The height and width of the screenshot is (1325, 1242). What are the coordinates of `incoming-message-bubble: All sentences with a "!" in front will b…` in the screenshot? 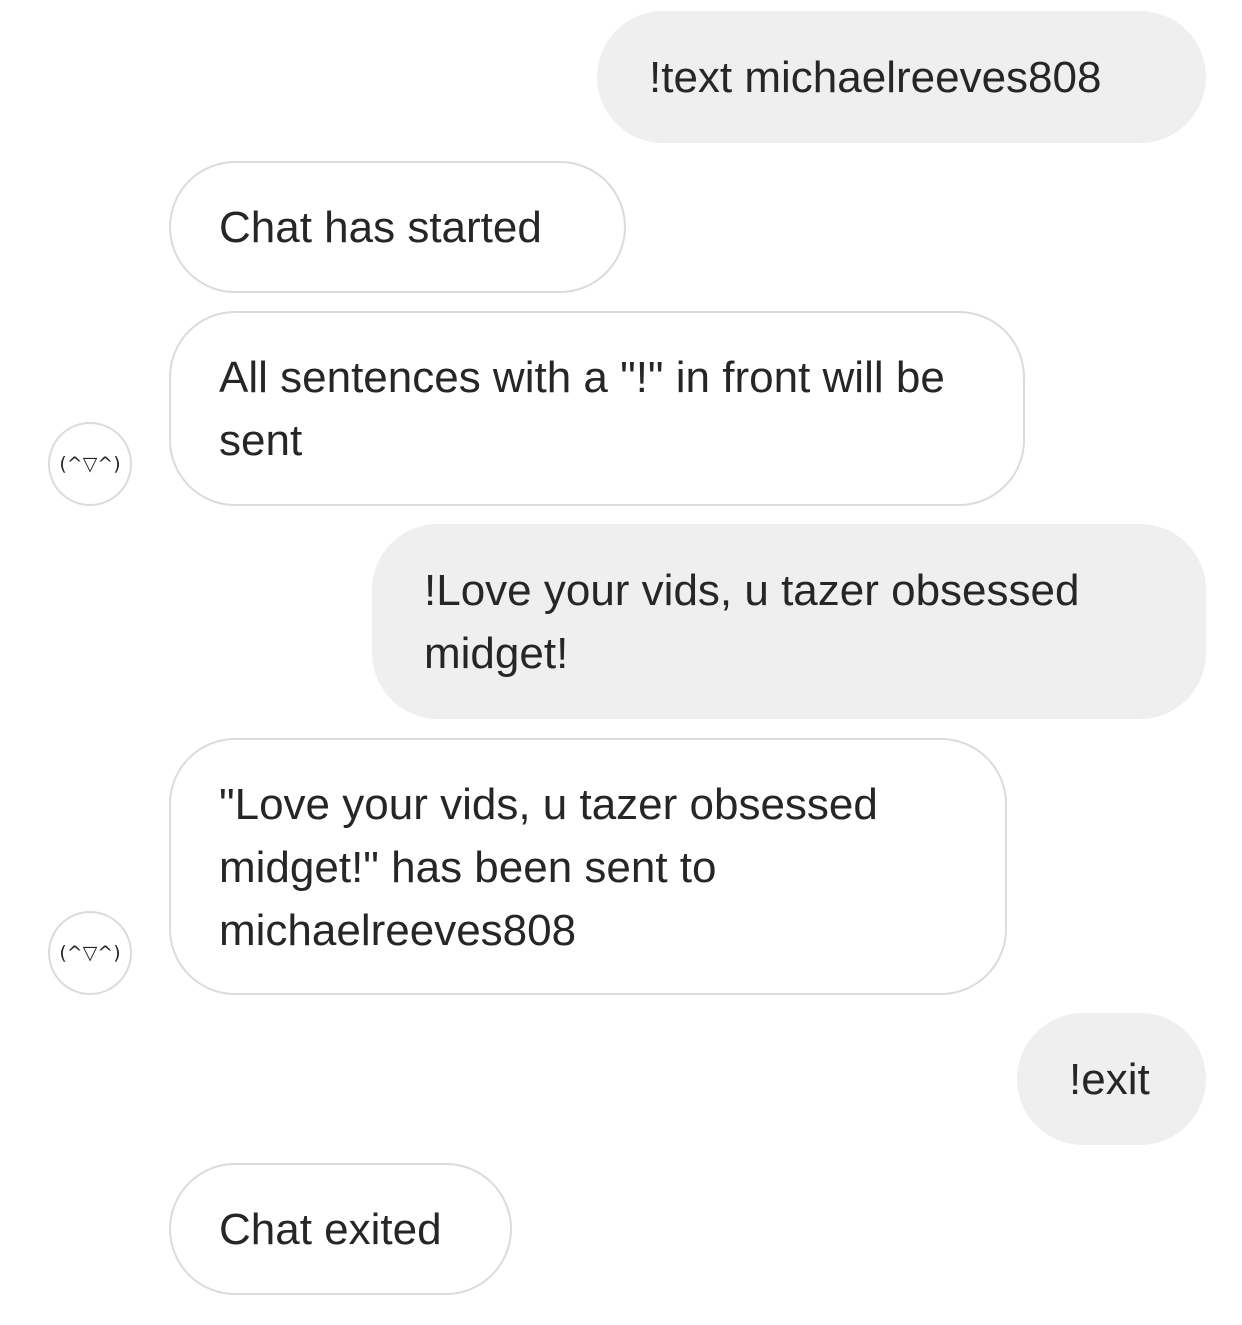 It's located at (597, 408).